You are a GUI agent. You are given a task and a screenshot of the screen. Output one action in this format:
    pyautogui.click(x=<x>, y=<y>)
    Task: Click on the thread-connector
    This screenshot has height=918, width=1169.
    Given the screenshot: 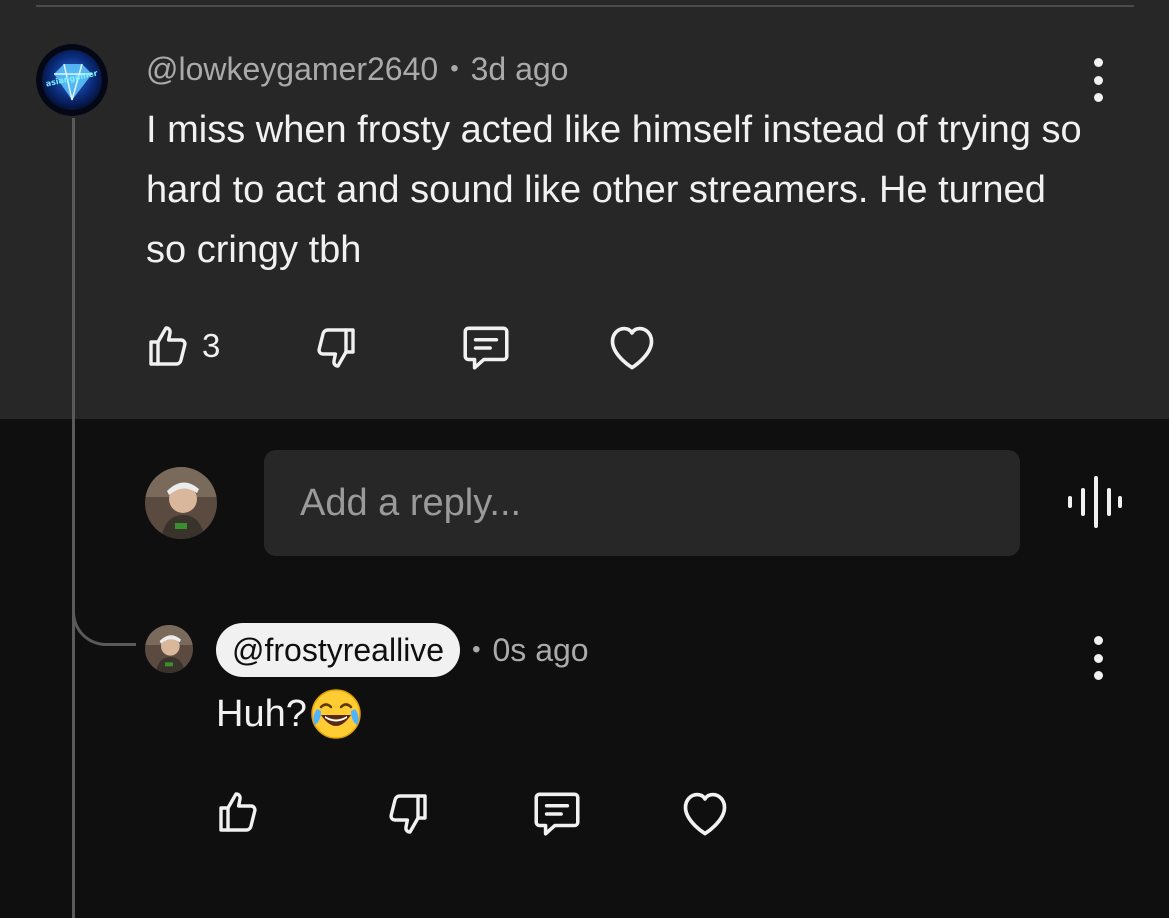 What is the action you would take?
    pyautogui.click(x=104, y=623)
    